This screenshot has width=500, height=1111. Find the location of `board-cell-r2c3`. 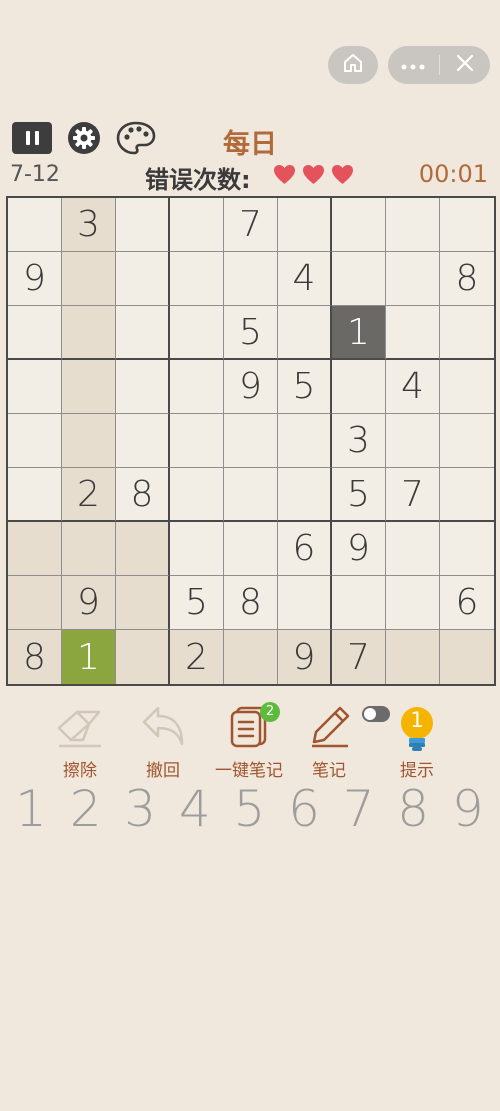

board-cell-r2c3 is located at coordinates (143, 279).